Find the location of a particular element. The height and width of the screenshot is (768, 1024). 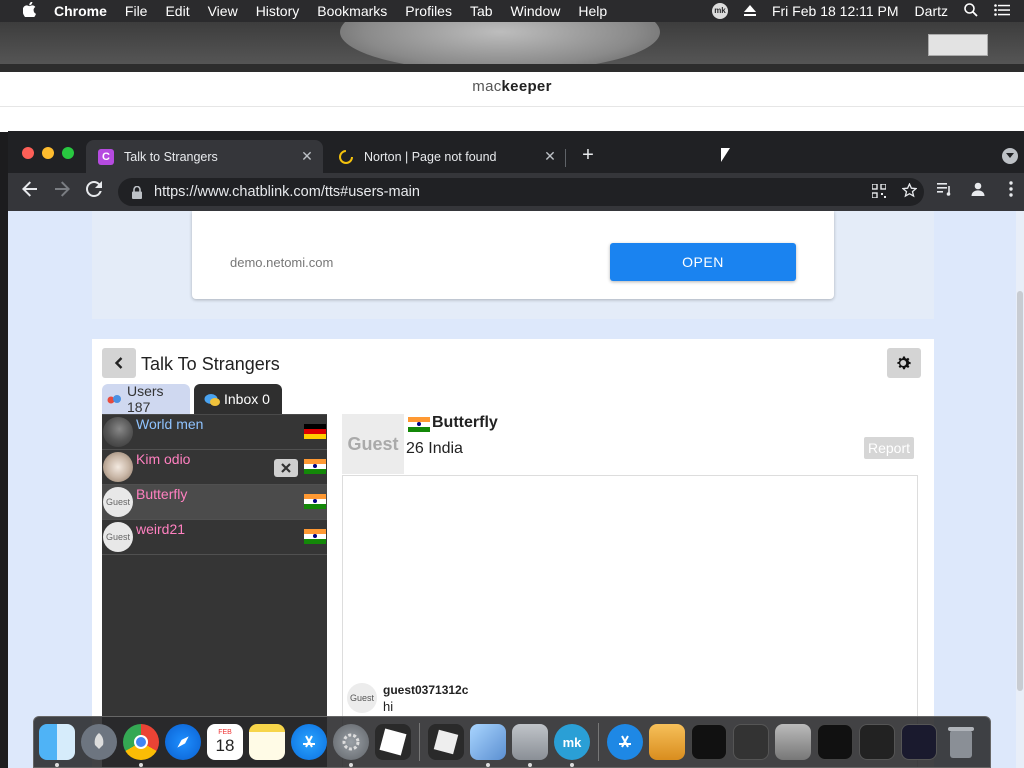

reload-icon is located at coordinates (94, 192).